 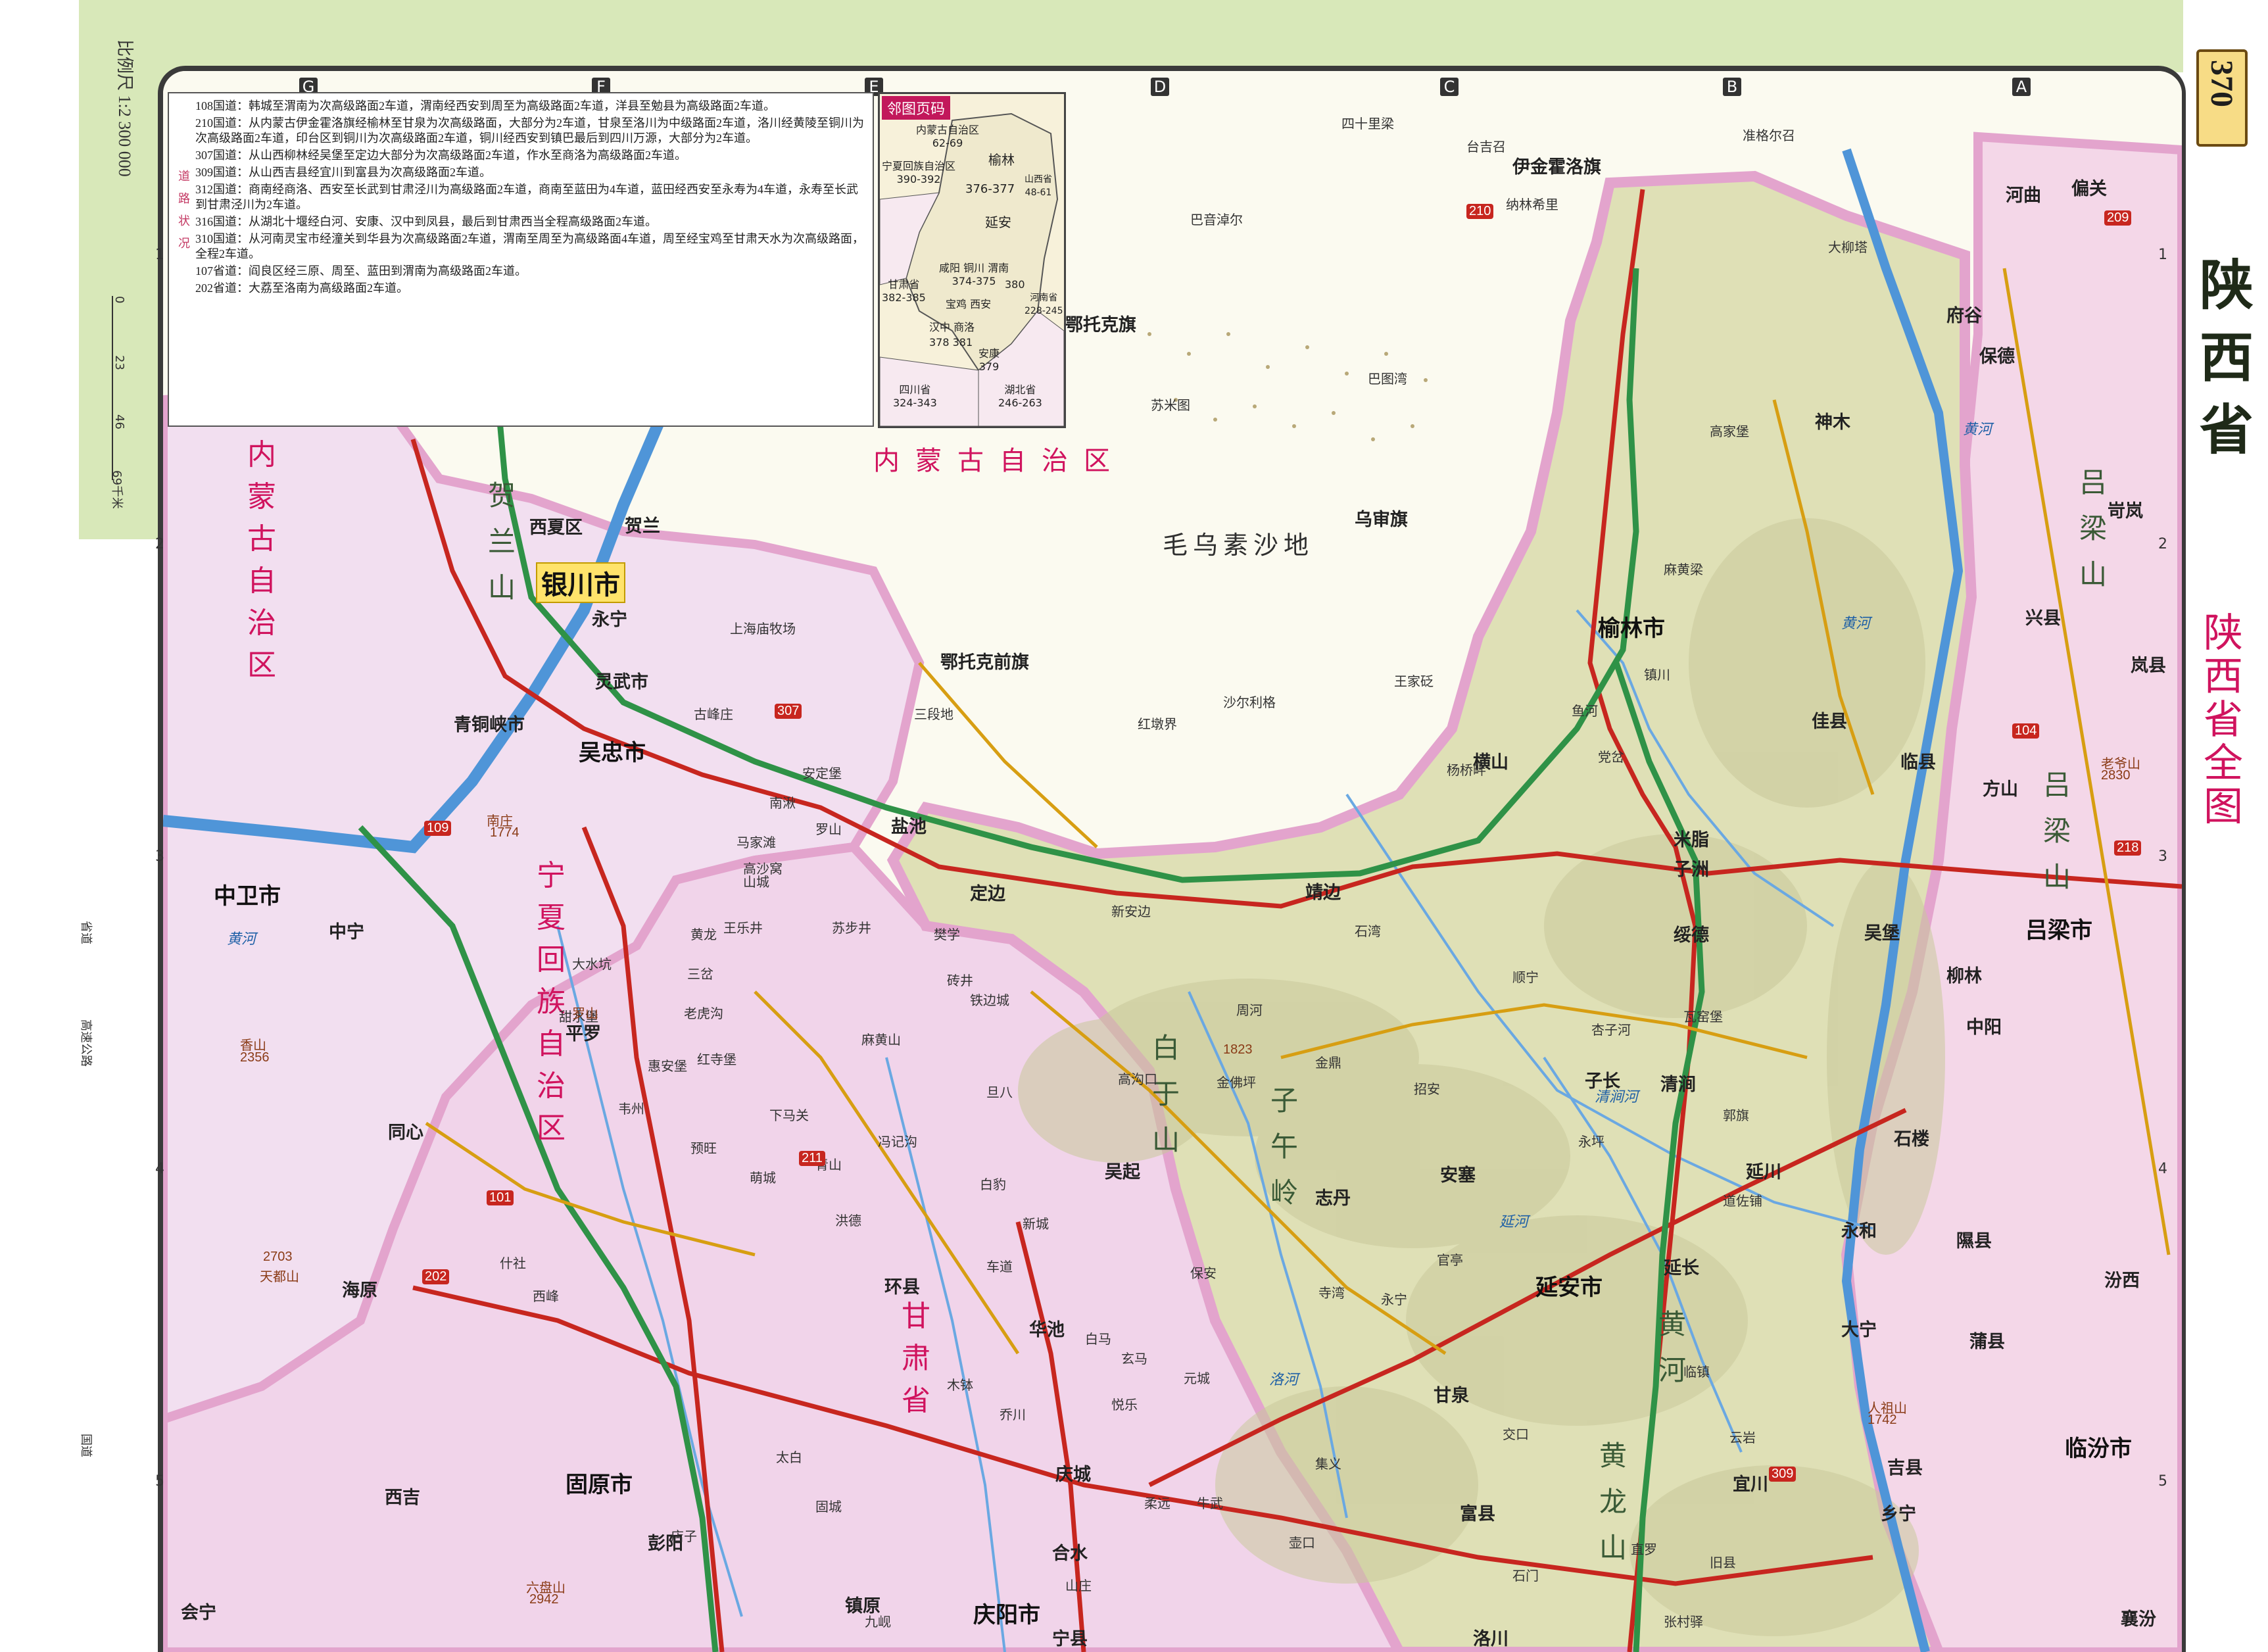 I want to click on county-label: 会宁, so click(x=198, y=1612).